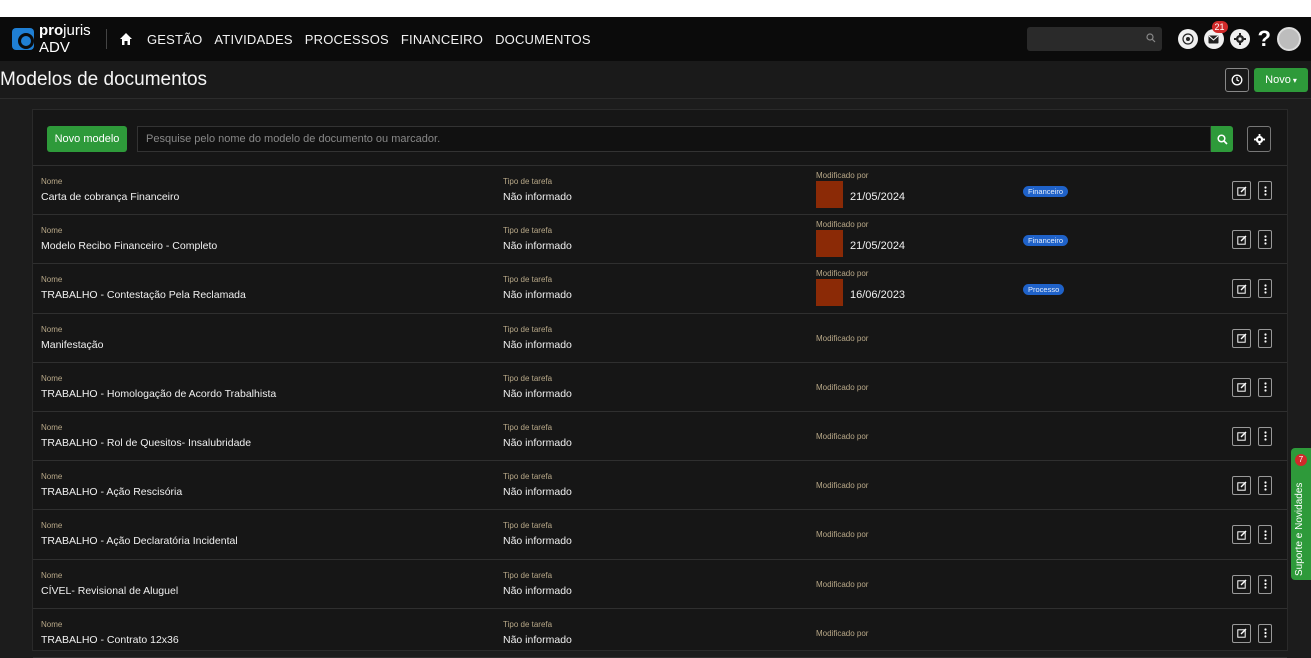 The height and width of the screenshot is (658, 1311). I want to click on model-name: Modelo Recibo Financeiro - Completo, so click(129, 246).